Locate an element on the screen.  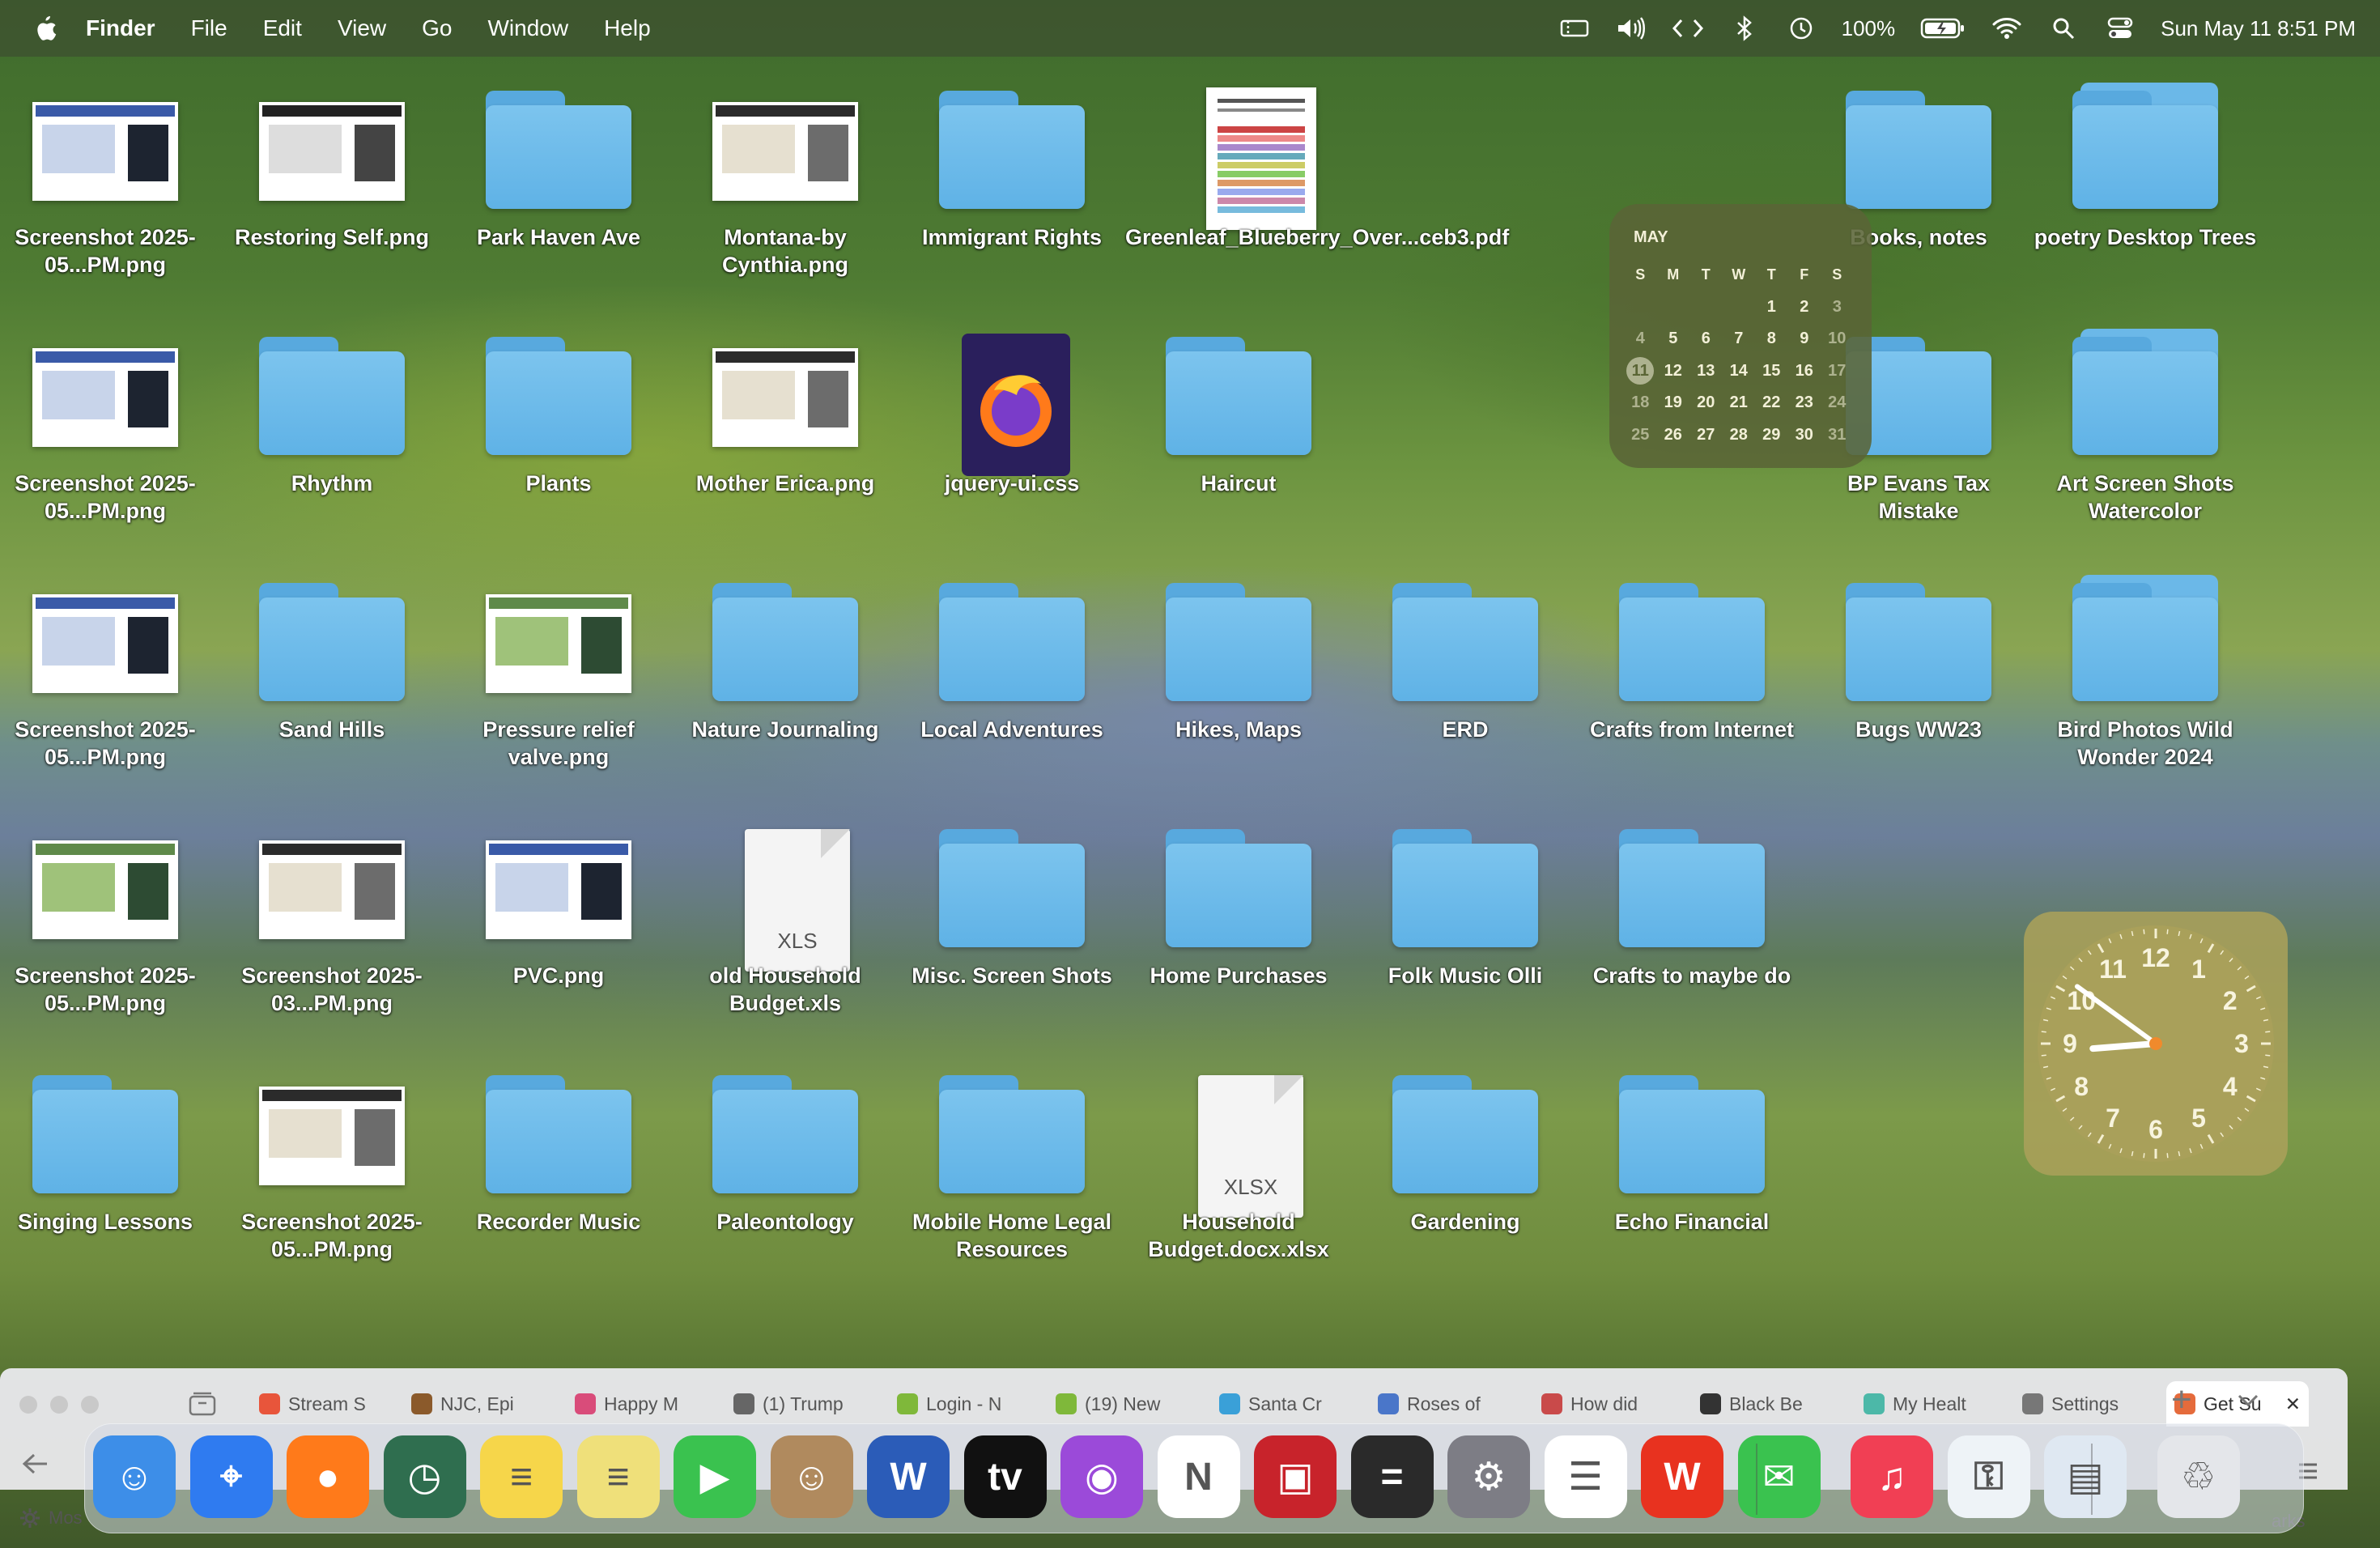
wifi-icon is located at coordinates (2007, 29).